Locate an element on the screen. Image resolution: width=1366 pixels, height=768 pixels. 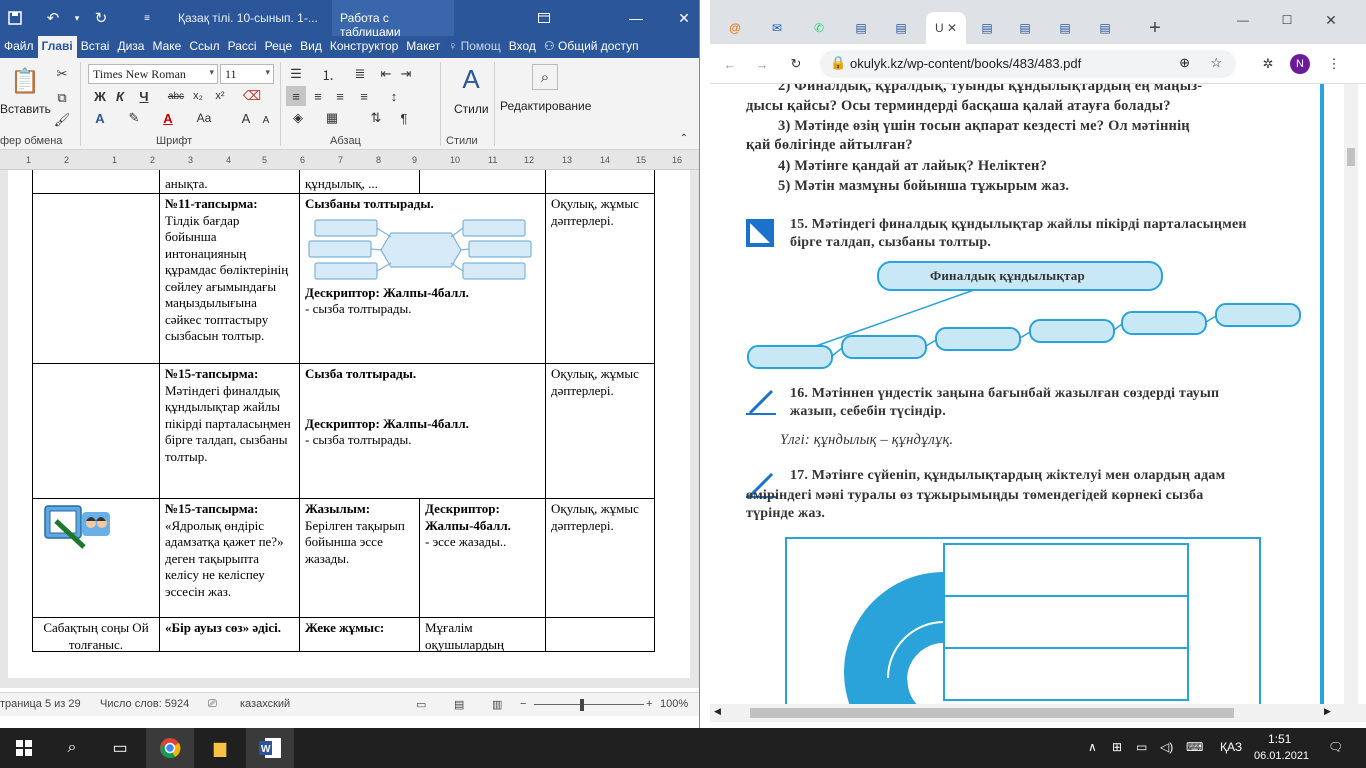
maximize-icon: ☐ is located at coordinates (1287, 20).